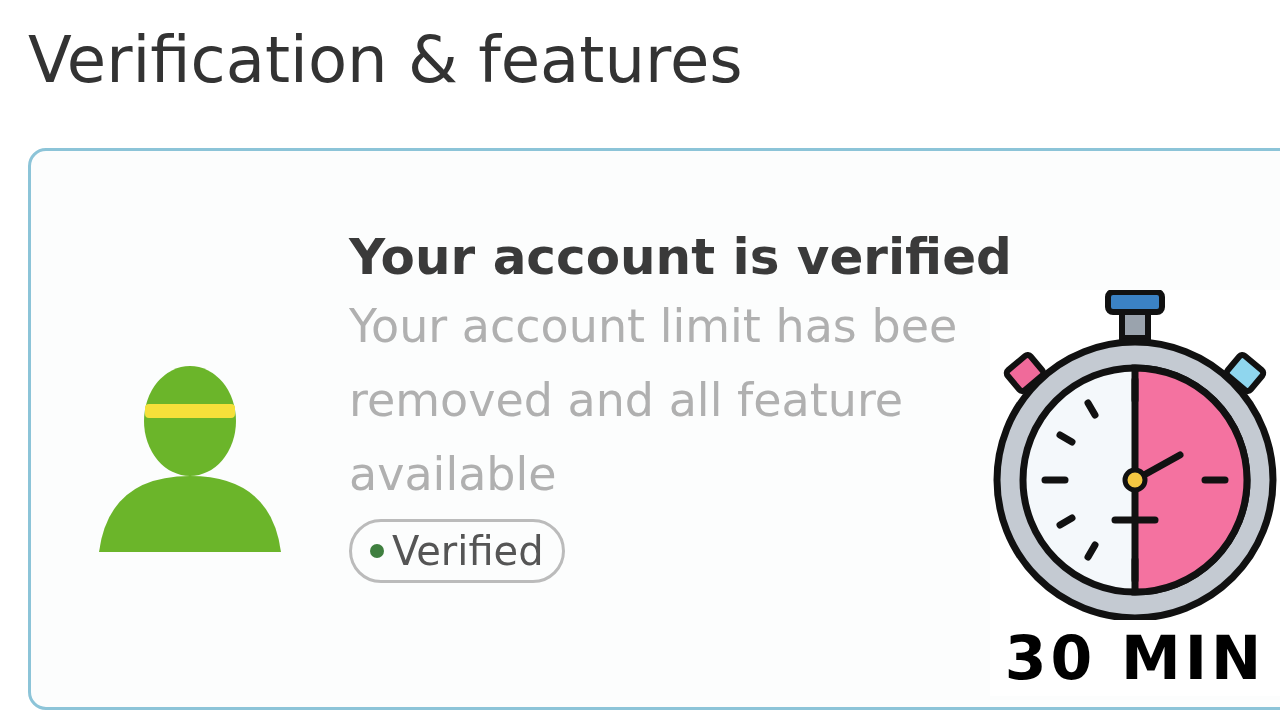  I want to click on card-title: Your account is verified, so click(680, 257).